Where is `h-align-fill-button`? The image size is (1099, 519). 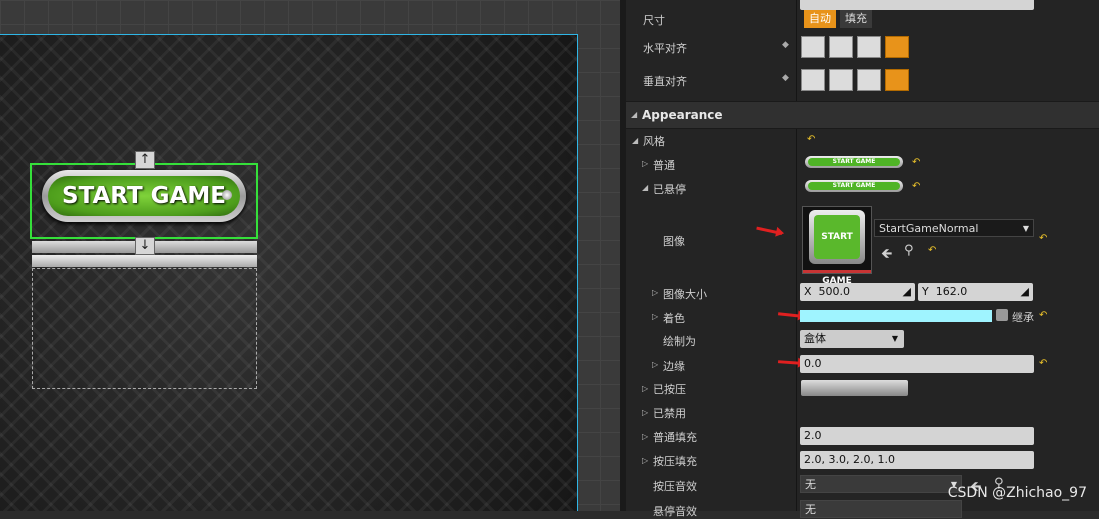
h-align-fill-button is located at coordinates (897, 47).